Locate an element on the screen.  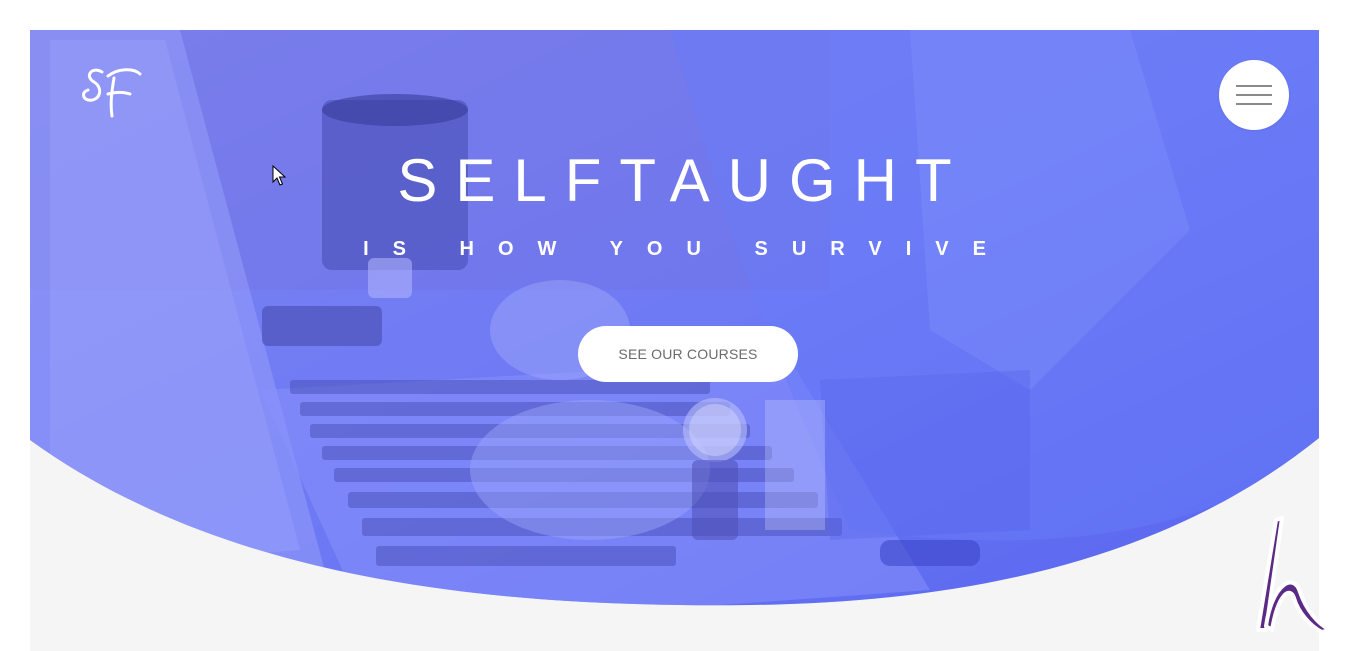
mouse-cursor-icon is located at coordinates (279, 175).